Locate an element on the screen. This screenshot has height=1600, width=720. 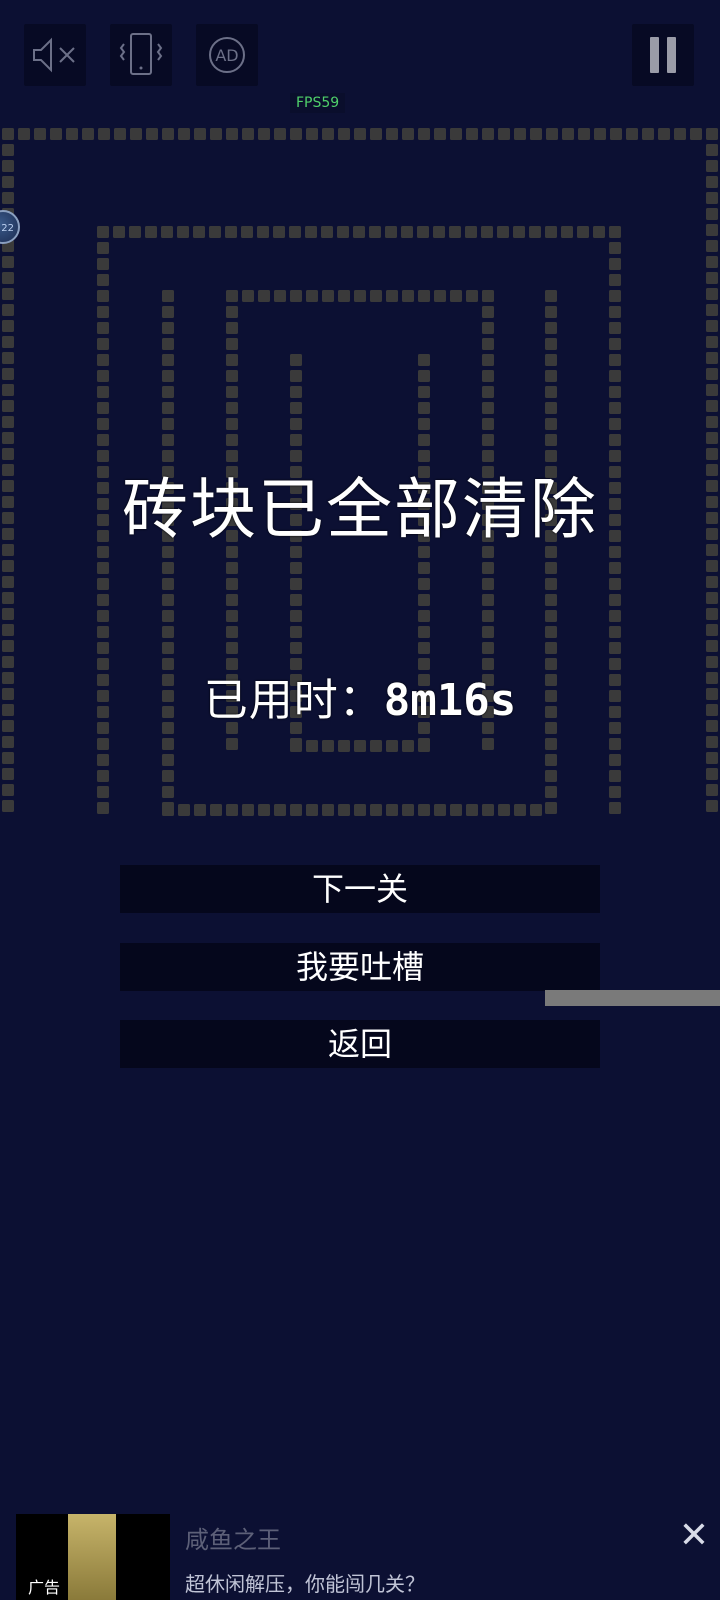
pause-button is located at coordinates (663, 55).